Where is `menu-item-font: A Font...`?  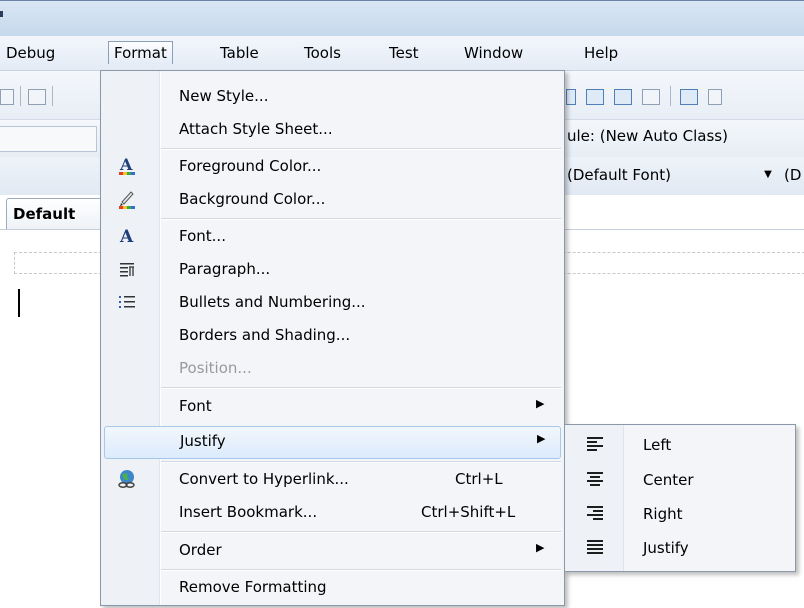
menu-item-font: A Font... is located at coordinates (332, 237).